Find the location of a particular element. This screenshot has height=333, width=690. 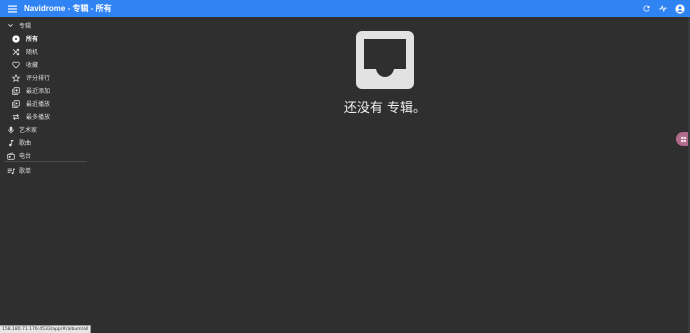

sidebar-item-favorites: 收藏 is located at coordinates (44, 64).